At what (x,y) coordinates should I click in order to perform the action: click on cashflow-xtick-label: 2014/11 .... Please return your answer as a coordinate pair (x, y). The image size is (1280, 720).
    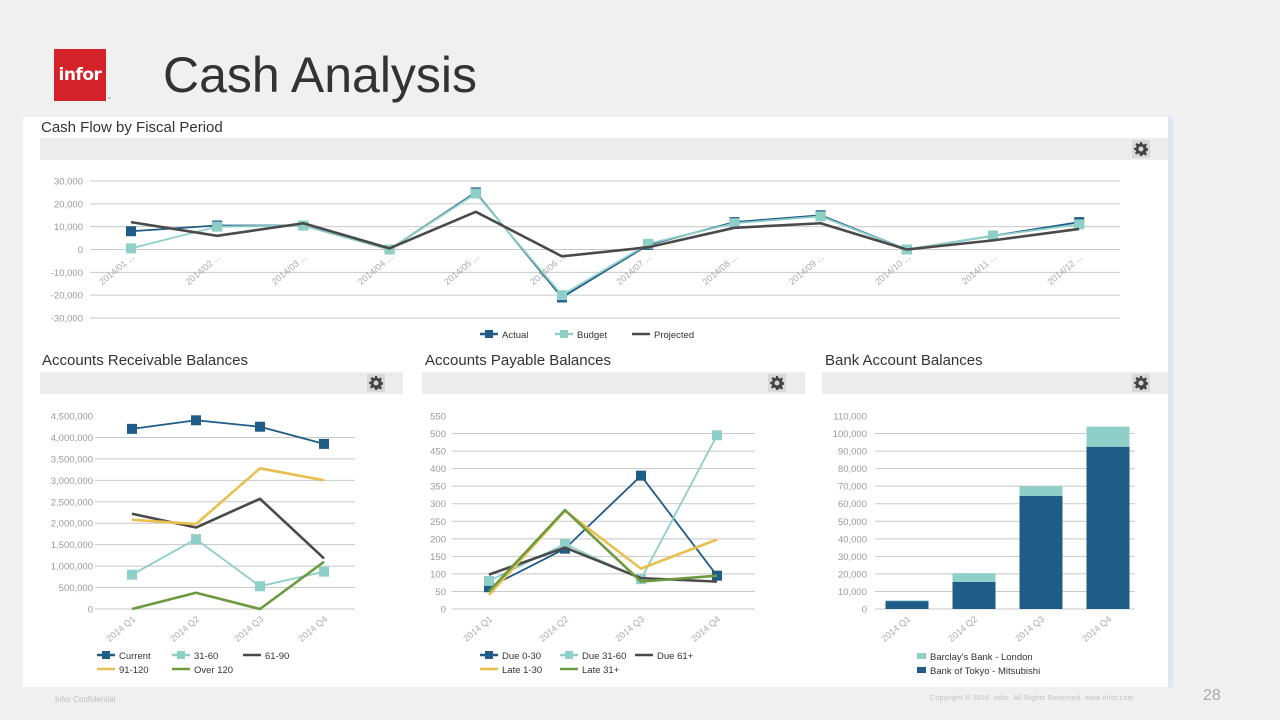
    Looking at the image, I should click on (979, 269).